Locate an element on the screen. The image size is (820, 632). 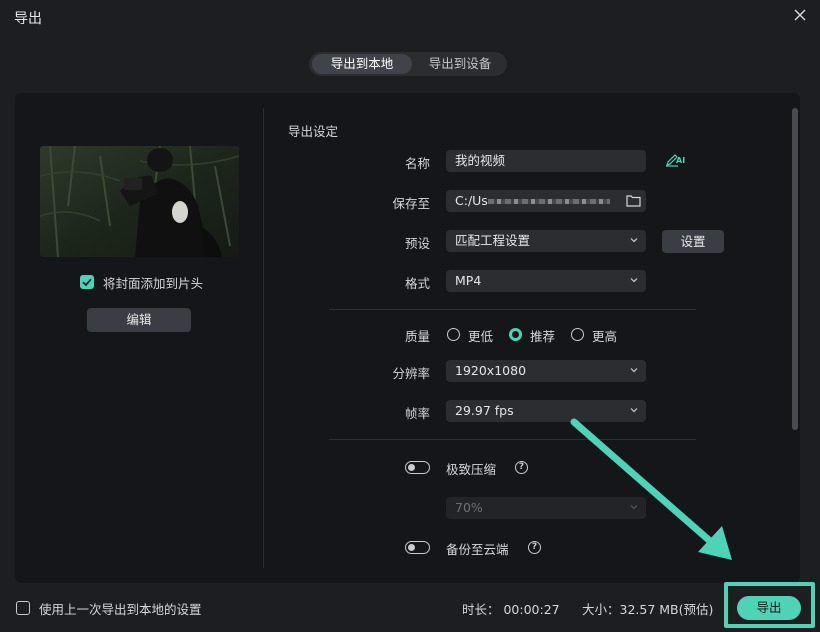
quality-label: 质量 is located at coordinates (417, 336).